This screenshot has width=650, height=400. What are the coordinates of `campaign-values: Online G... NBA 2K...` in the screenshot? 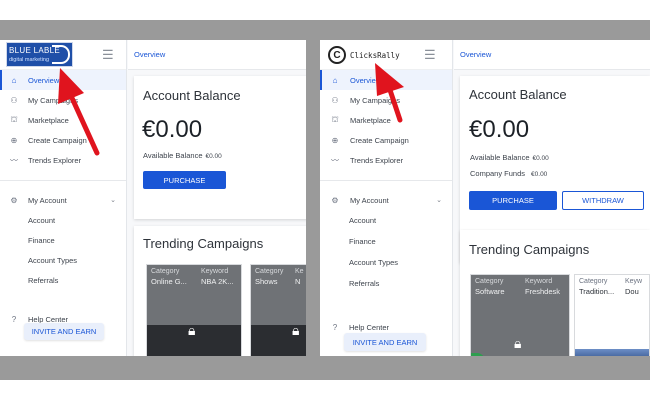 It's located at (194, 281).